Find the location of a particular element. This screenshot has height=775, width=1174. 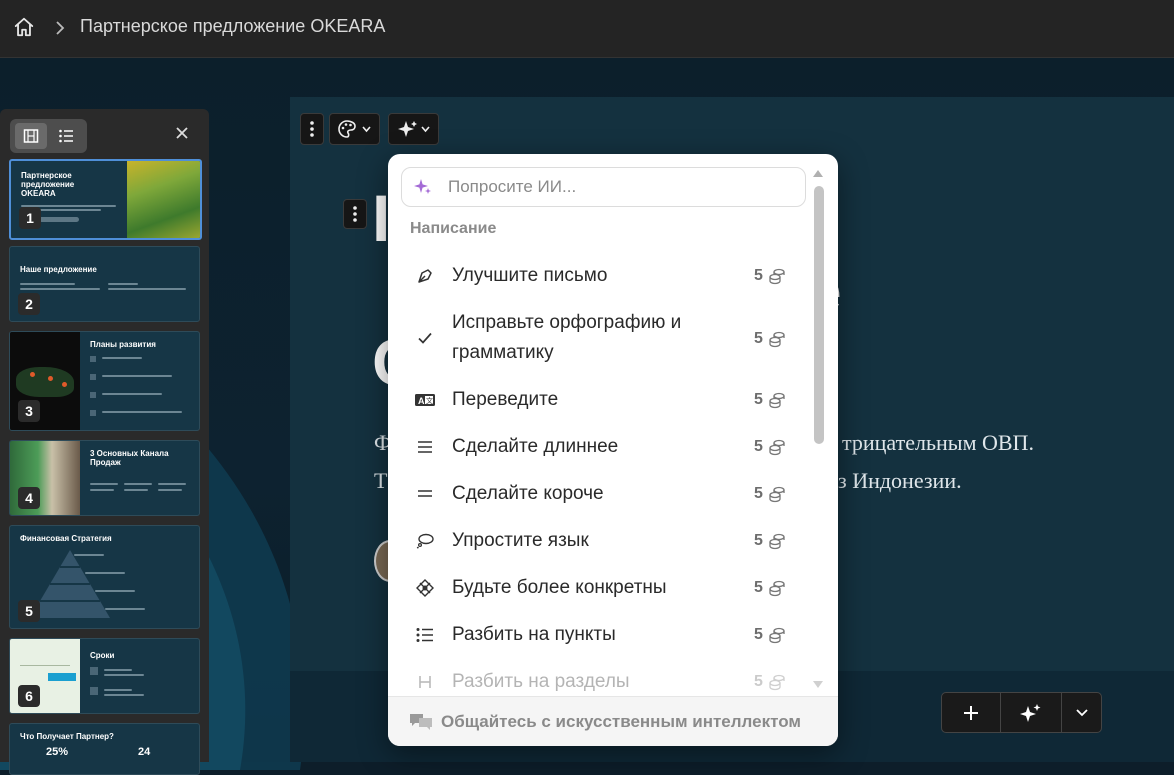

list-icon is located at coordinates (66, 136).